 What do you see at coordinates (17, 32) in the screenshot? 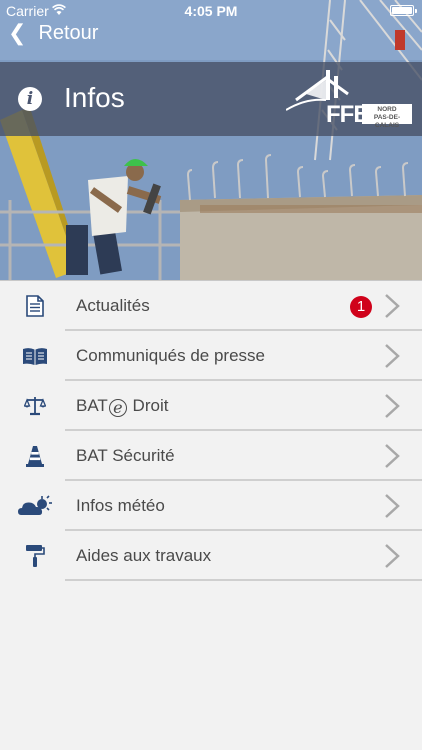
I see `chevron-left-icon: ❮` at bounding box center [17, 32].